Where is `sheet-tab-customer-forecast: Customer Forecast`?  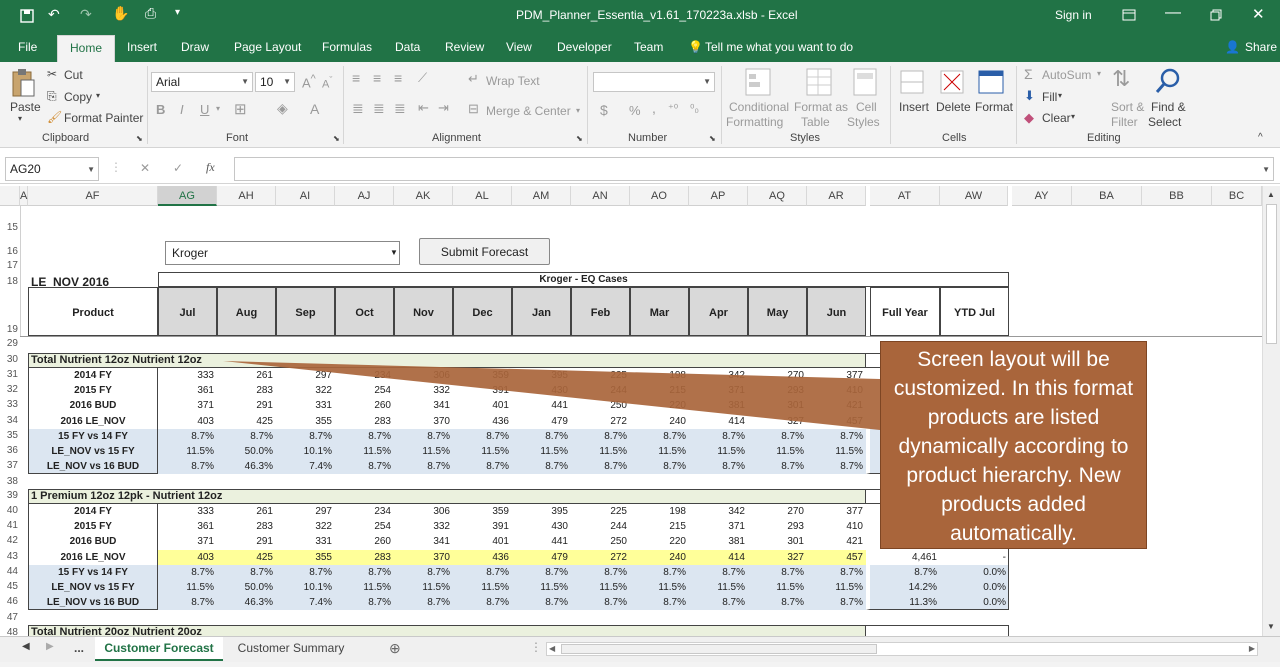
sheet-tab-customer-forecast: Customer Forecast is located at coordinates (159, 649).